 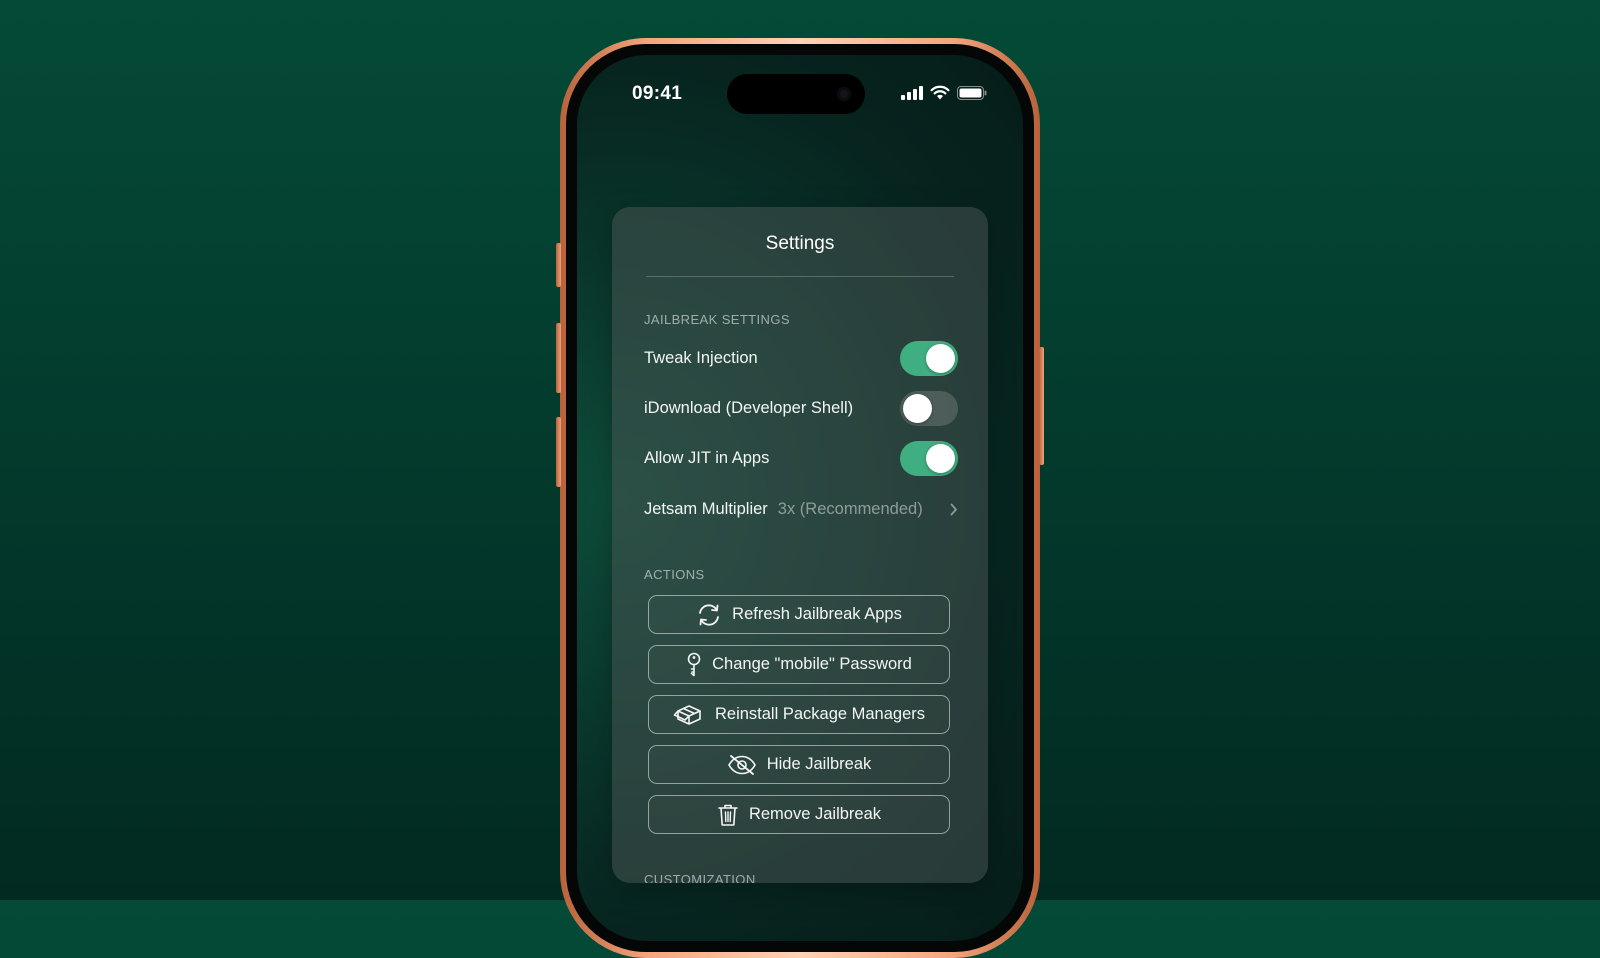 I want to click on panel-title: Settings, so click(x=800, y=243).